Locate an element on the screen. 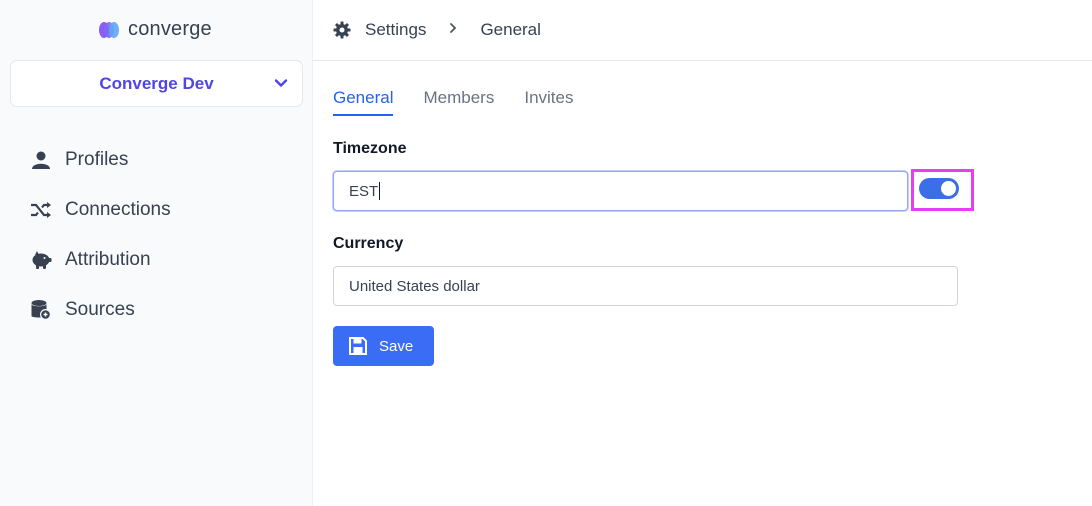  sidebar-nav: Profiles Connections Attribution Sources is located at coordinates (156, 235).